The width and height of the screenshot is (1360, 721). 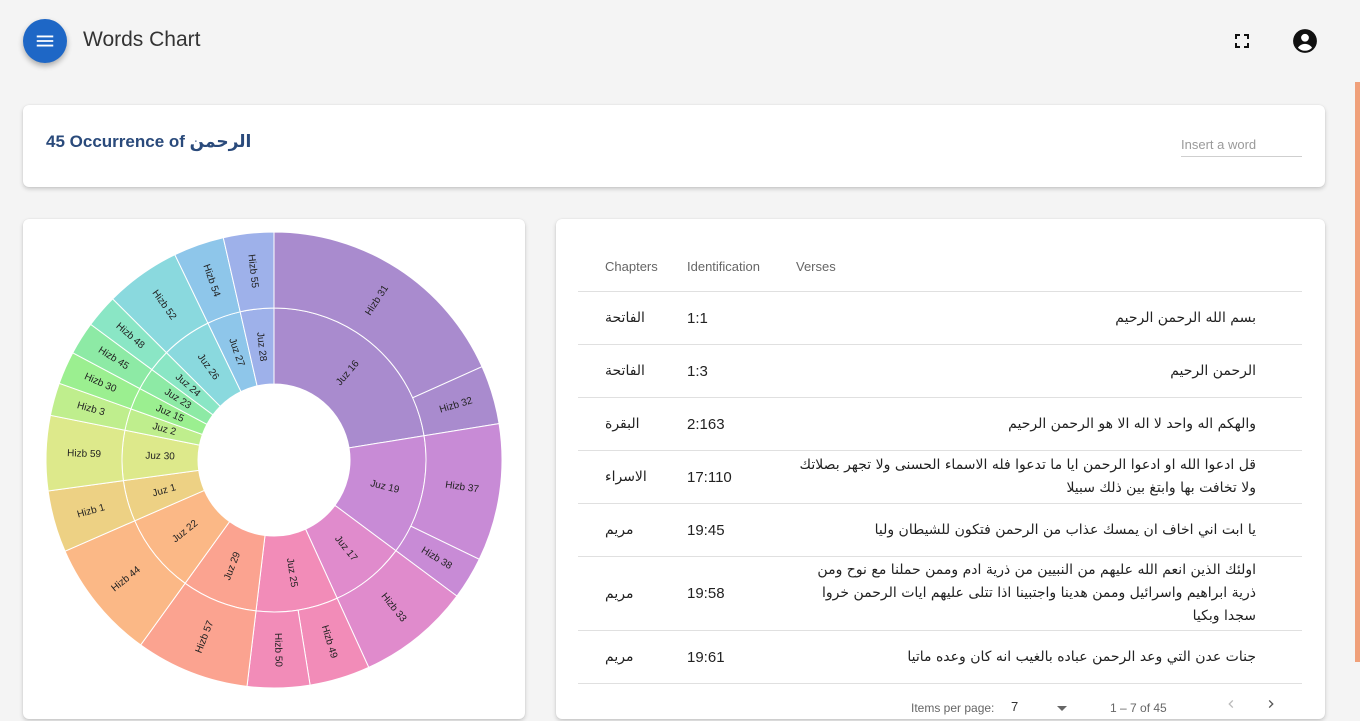 I want to click on menu-icon, so click(x=45, y=41).